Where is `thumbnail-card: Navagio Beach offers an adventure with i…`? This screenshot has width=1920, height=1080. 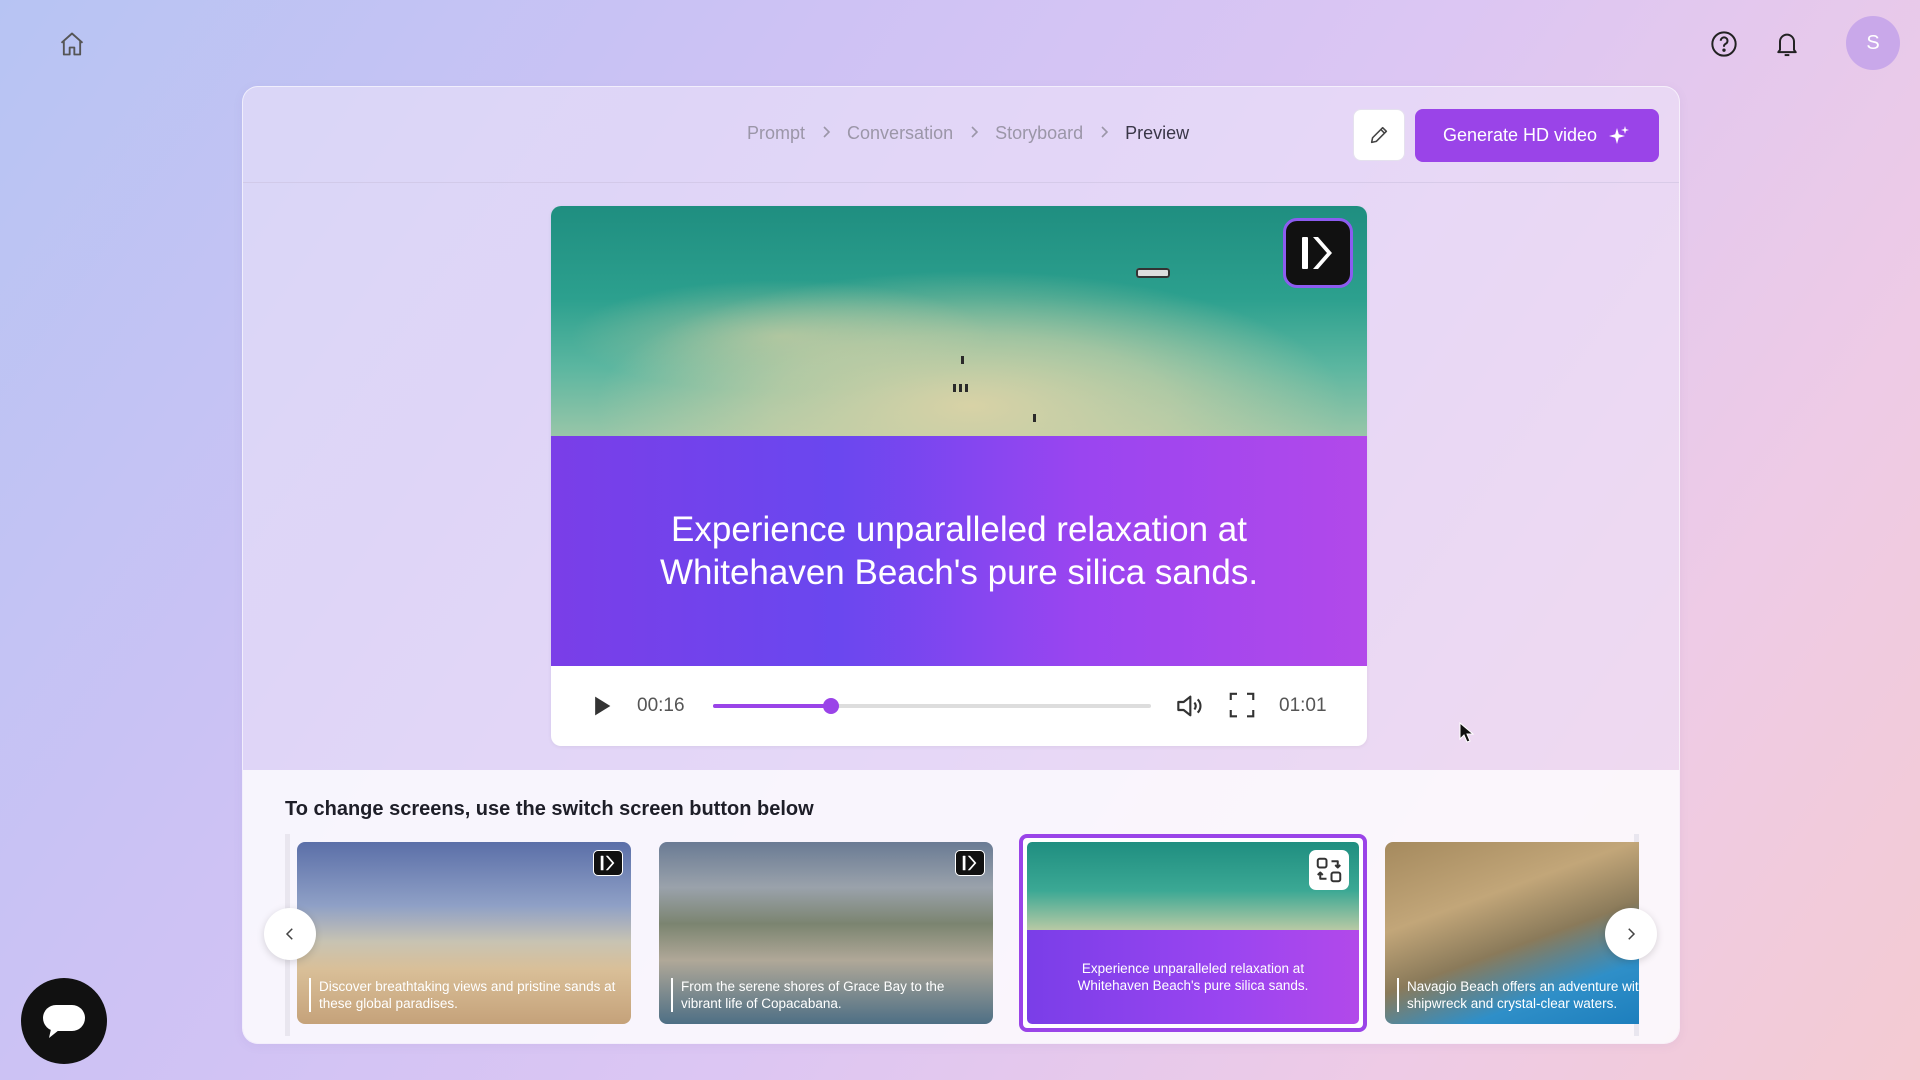
thumbnail-card: Navagio Beach offers an adventure with i… is located at coordinates (1512, 933).